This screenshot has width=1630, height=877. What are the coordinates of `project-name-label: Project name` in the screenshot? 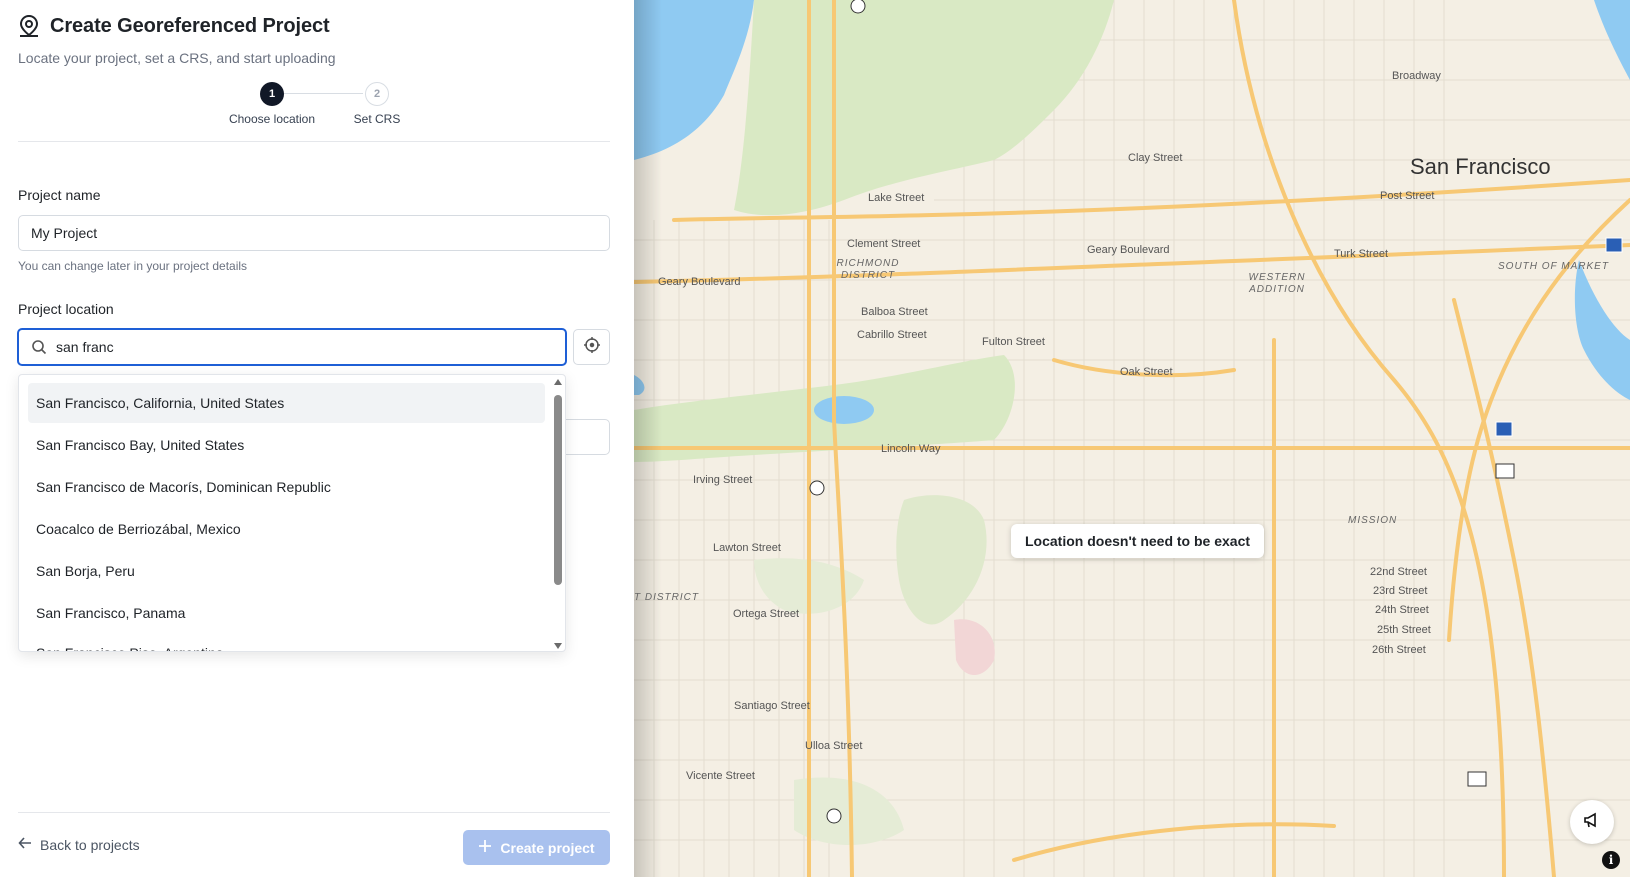 It's located at (59, 195).